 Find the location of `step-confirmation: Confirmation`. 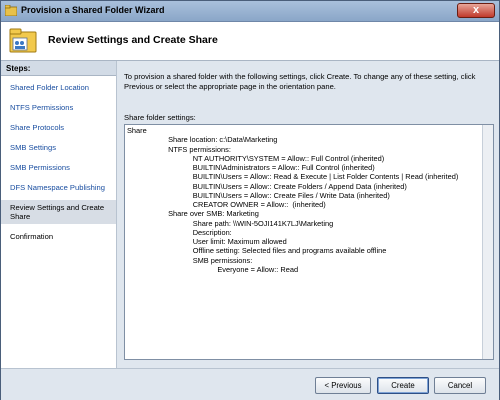

step-confirmation: Confirmation is located at coordinates (32, 236).